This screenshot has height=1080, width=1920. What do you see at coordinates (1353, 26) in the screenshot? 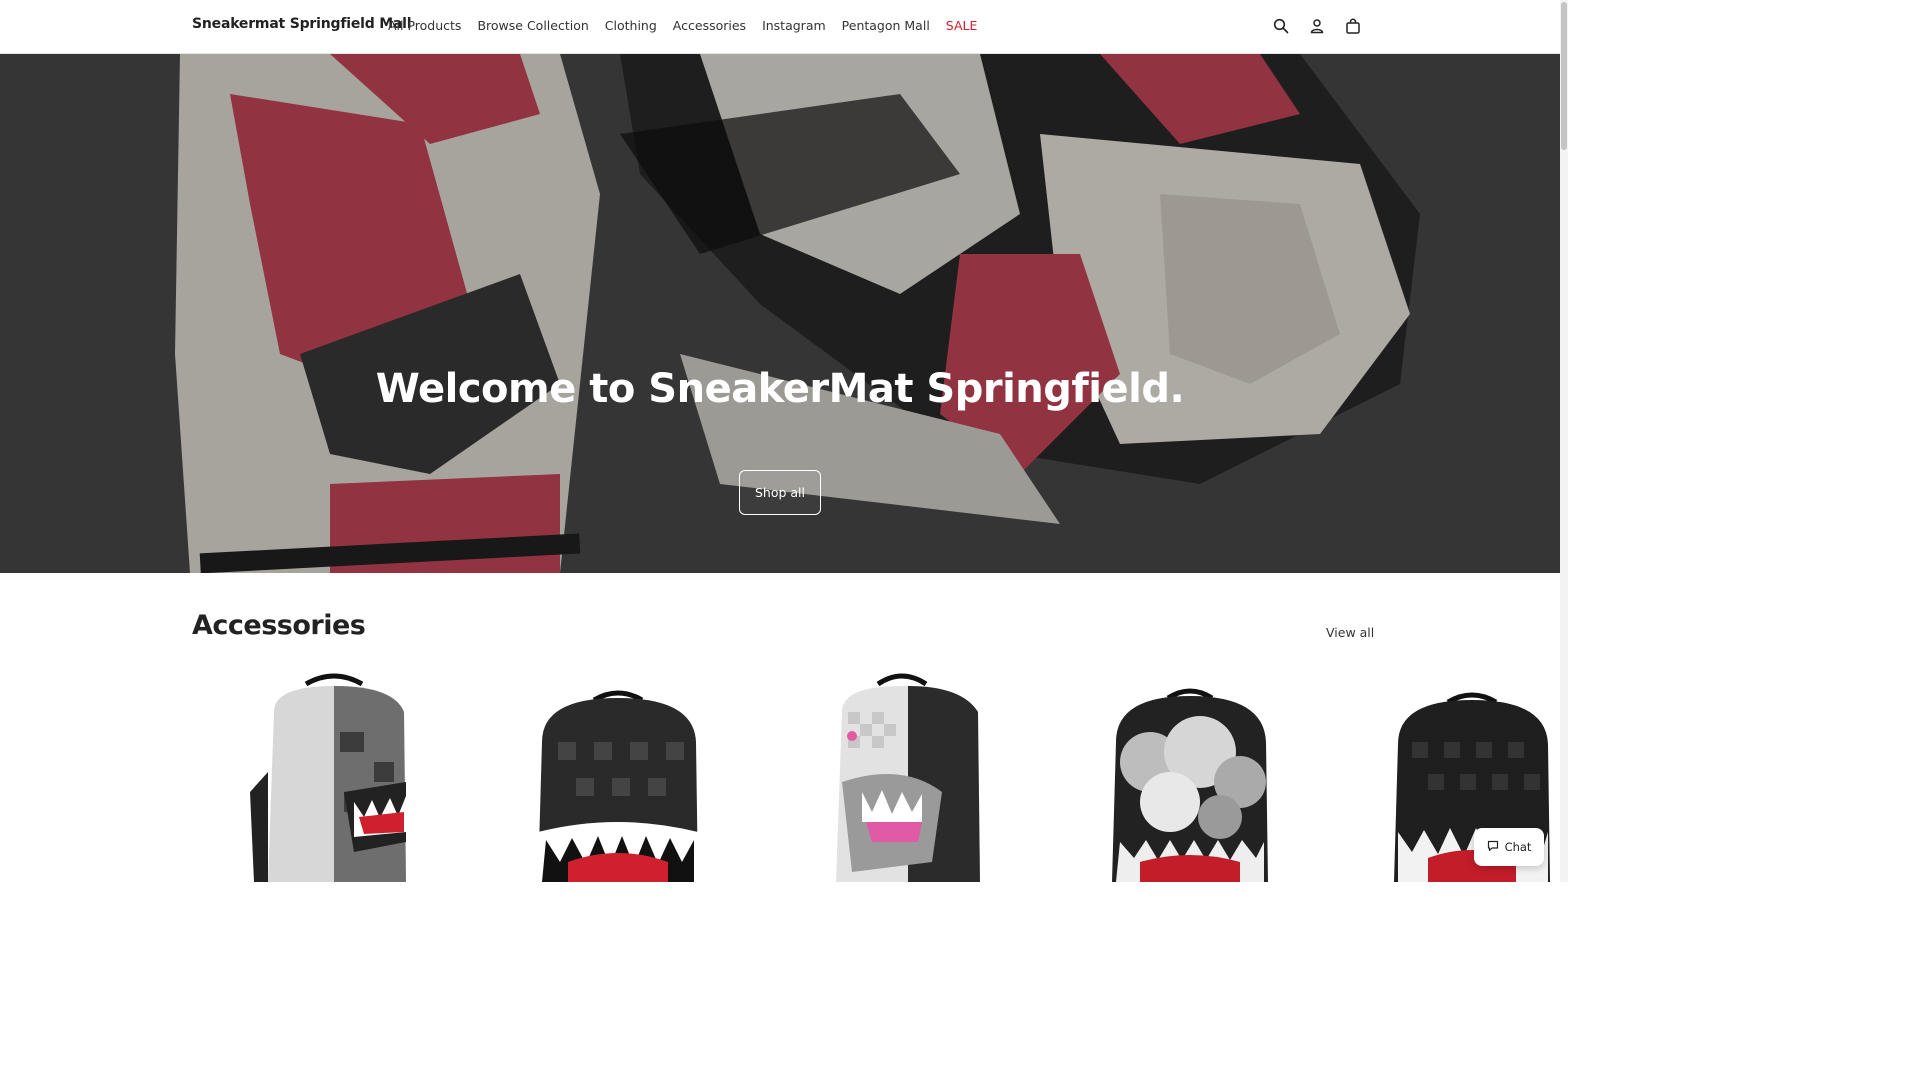
I see `cart-icon` at bounding box center [1353, 26].